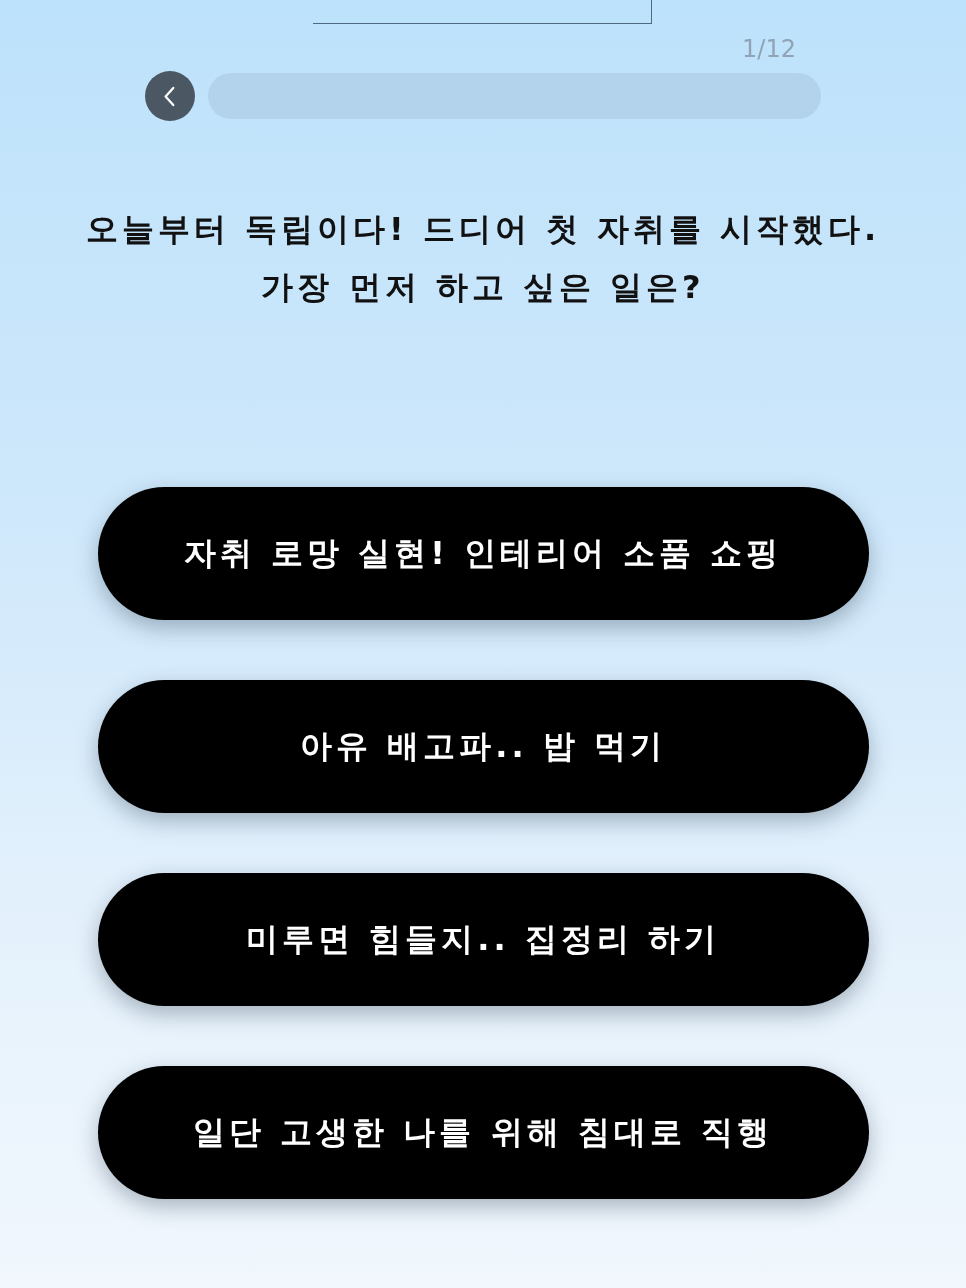 The image size is (966, 1288). I want to click on back-button, so click(170, 96).